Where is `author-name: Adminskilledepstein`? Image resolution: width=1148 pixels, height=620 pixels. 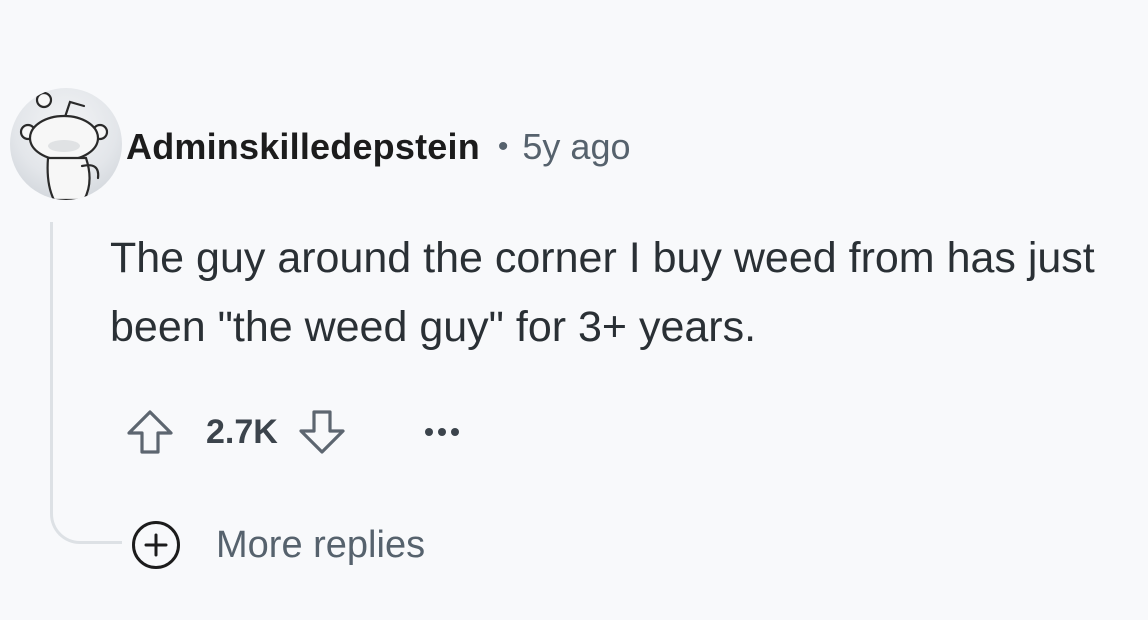
author-name: Adminskilledepstein is located at coordinates (303, 147).